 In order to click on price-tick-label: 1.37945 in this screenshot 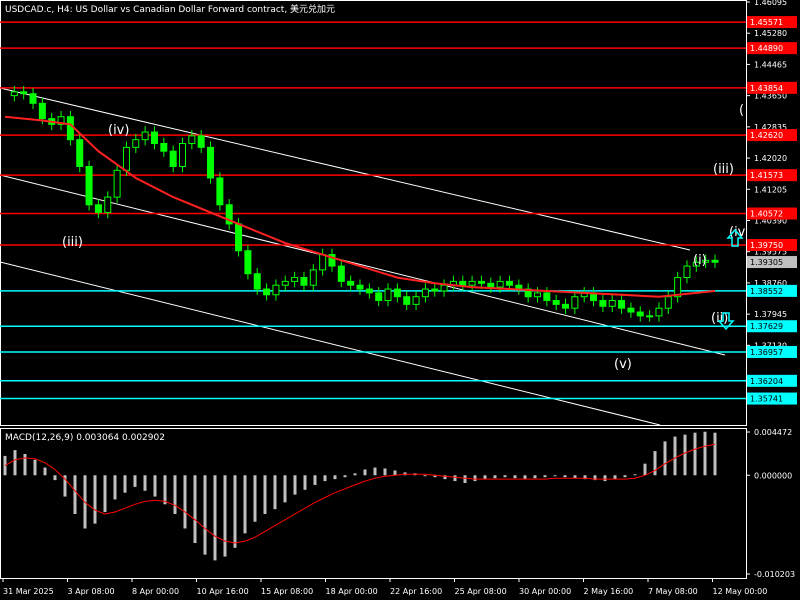, I will do `click(770, 314)`.